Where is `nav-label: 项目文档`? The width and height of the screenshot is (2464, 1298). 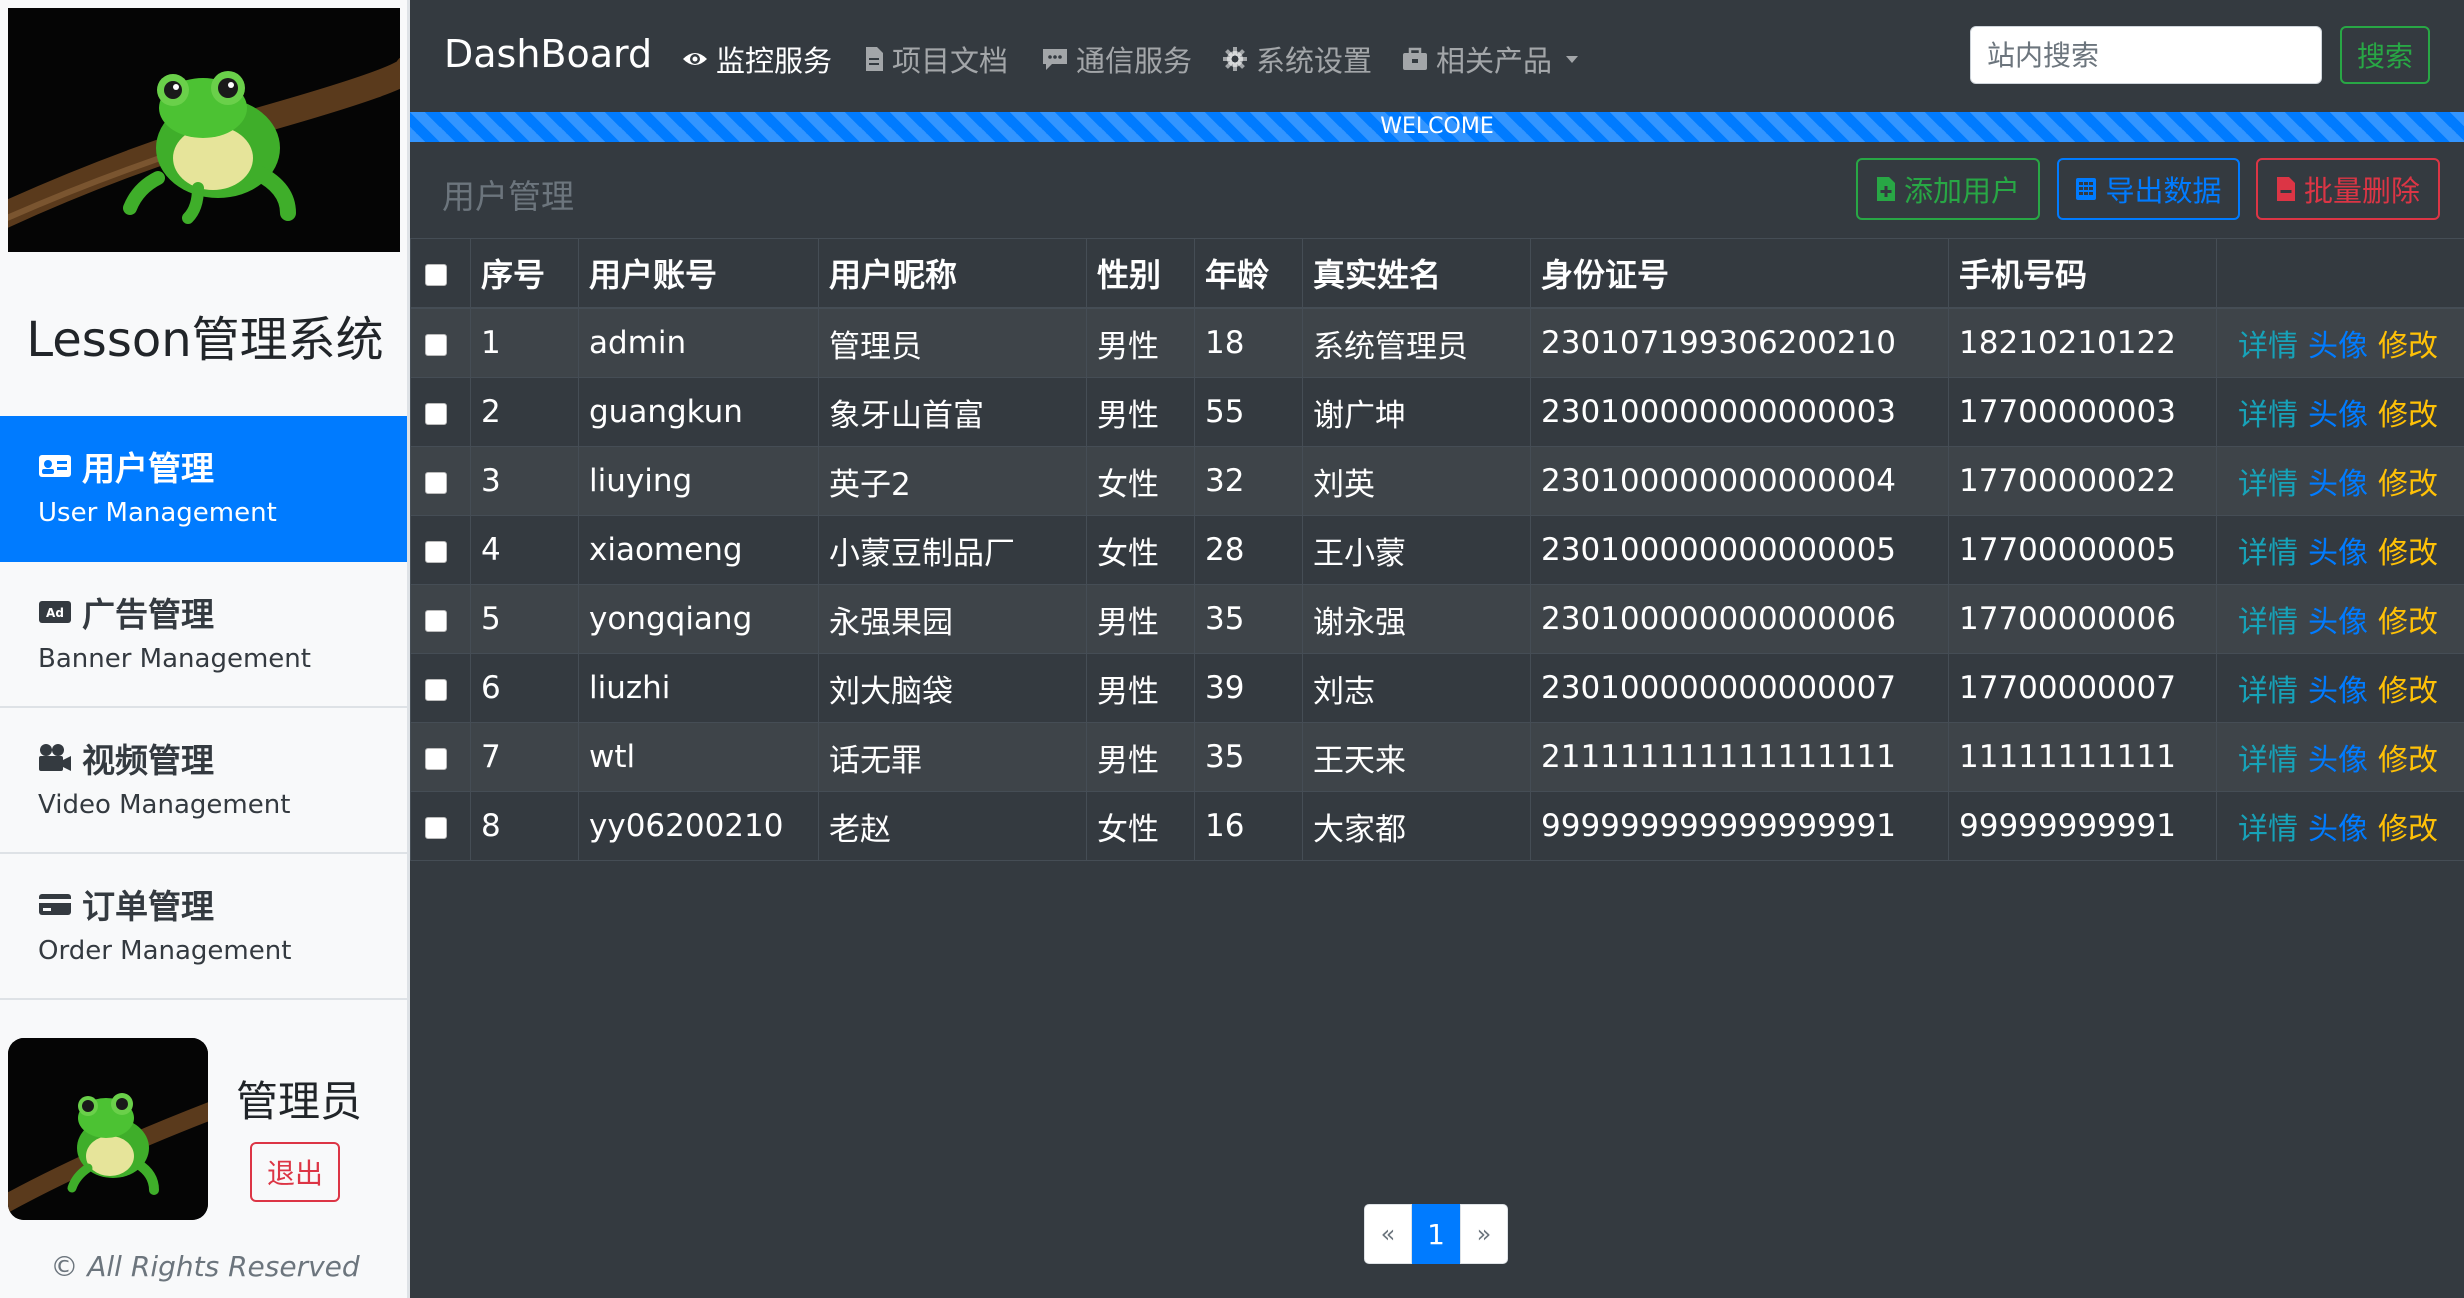 nav-label: 项目文档 is located at coordinates (950, 61).